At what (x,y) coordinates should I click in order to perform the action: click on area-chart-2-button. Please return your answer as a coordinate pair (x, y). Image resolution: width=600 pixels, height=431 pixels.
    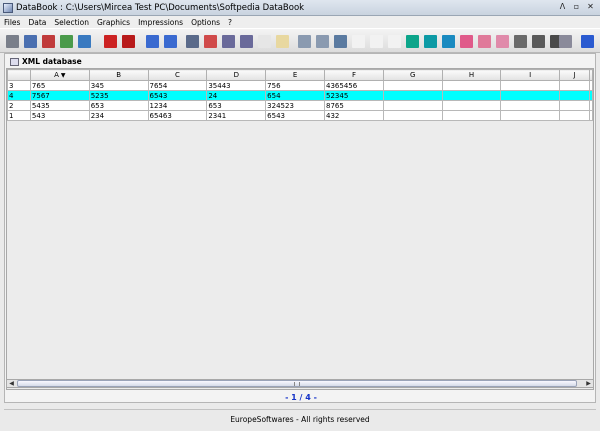
    Looking at the image, I should click on (483, 41).